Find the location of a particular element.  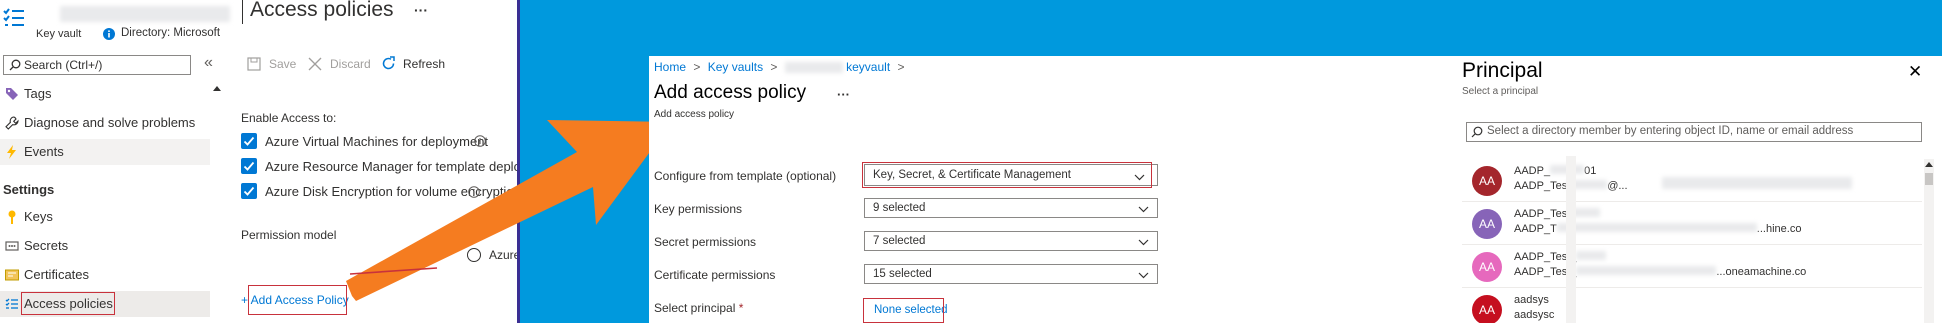

title-divider is located at coordinates (242, 12).